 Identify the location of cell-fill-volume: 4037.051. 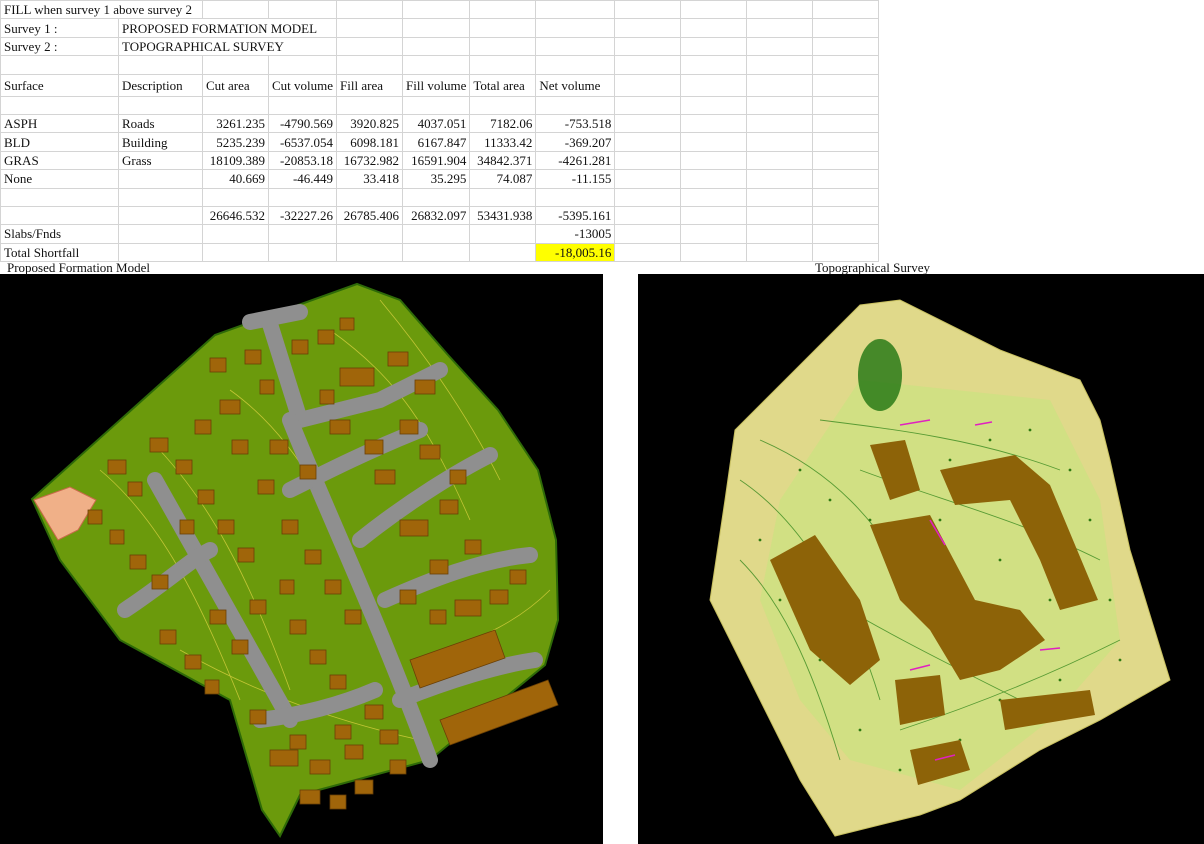
(436, 123).